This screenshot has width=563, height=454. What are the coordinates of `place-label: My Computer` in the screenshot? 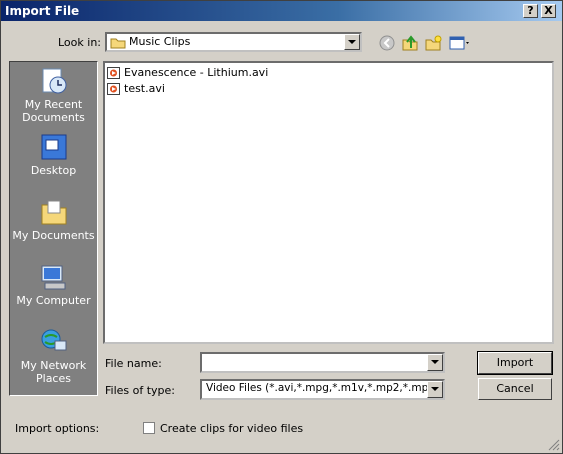 It's located at (53, 300).